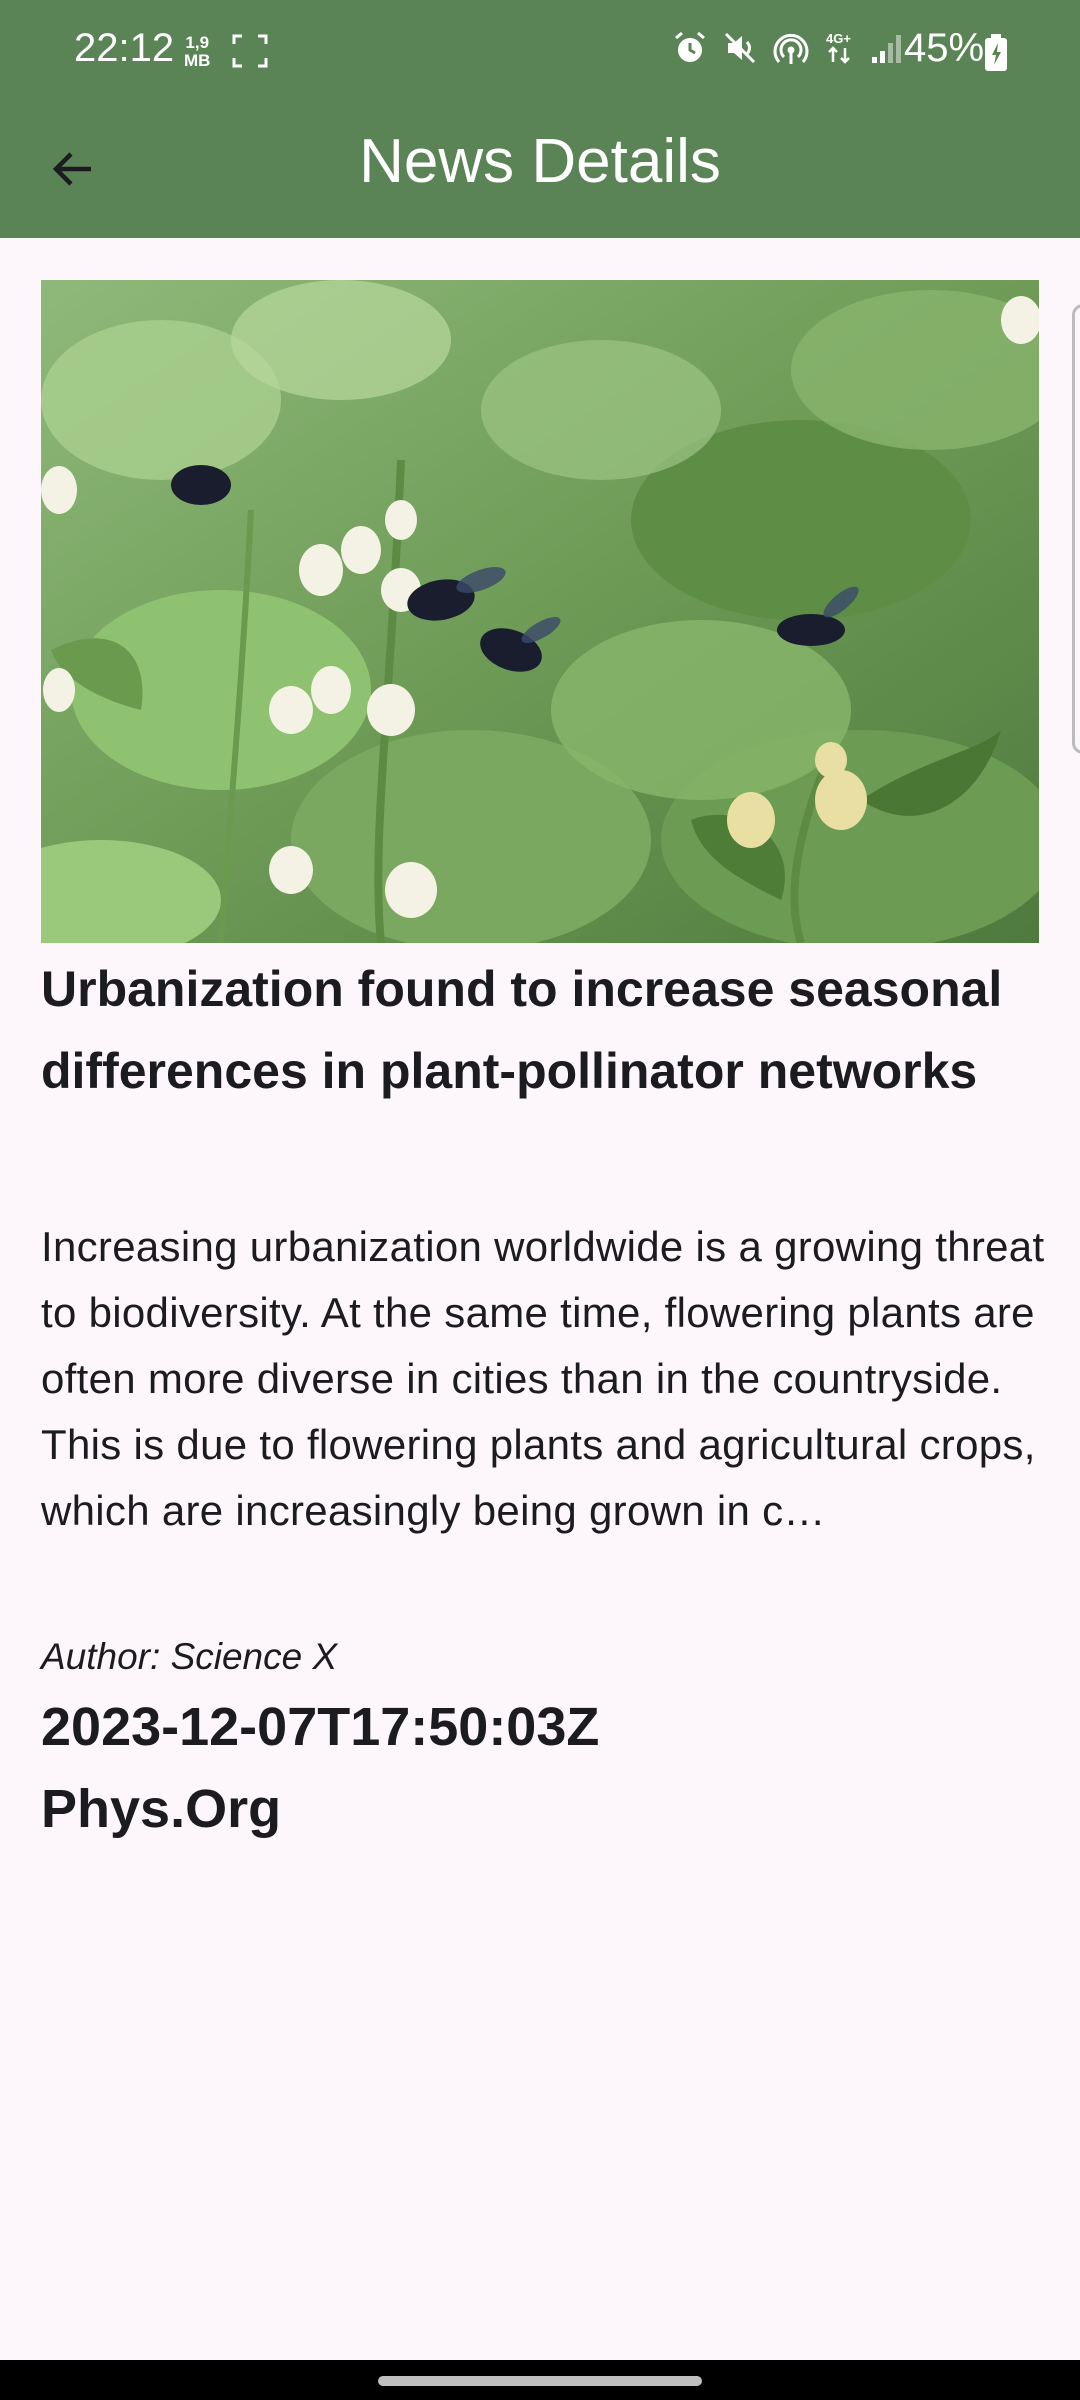  What do you see at coordinates (944, 48) in the screenshot?
I see `battery-percentage: 45%` at bounding box center [944, 48].